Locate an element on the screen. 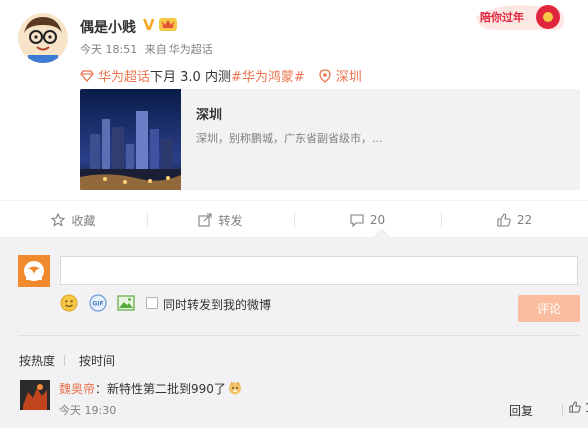 This screenshot has width=588, height=428. submit-comment-button: 评论 is located at coordinates (549, 308).